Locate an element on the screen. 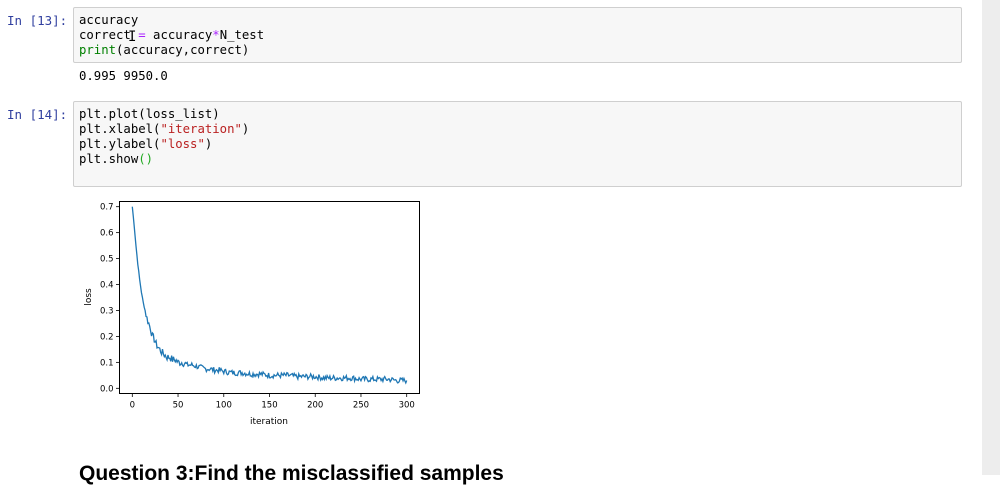  code-token: accuracy is located at coordinates (183, 35).